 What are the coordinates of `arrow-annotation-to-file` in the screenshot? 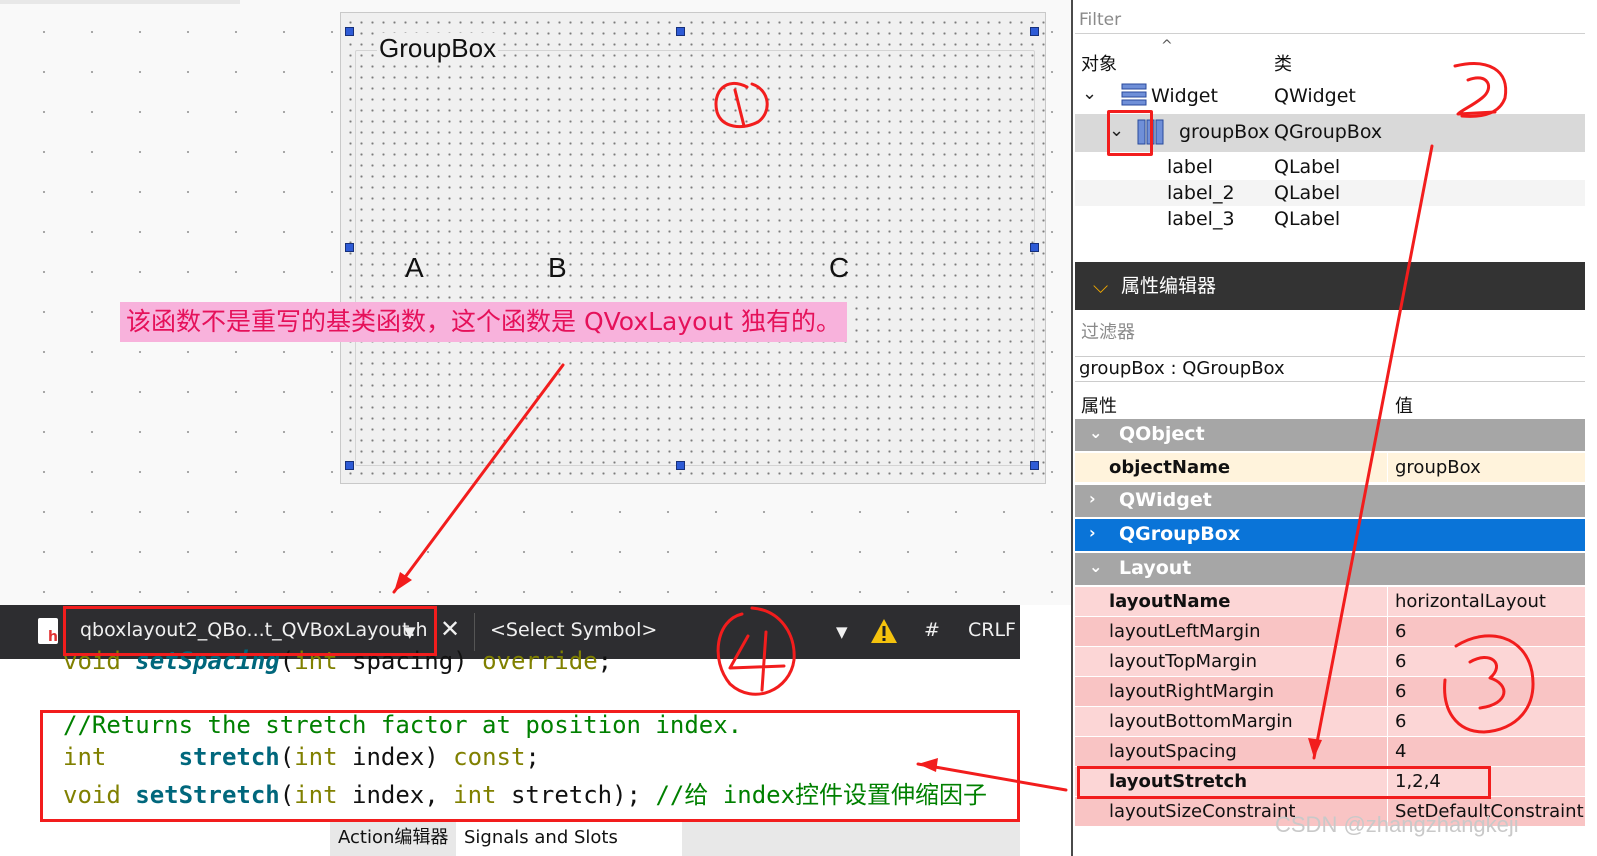 It's located at (478, 478).